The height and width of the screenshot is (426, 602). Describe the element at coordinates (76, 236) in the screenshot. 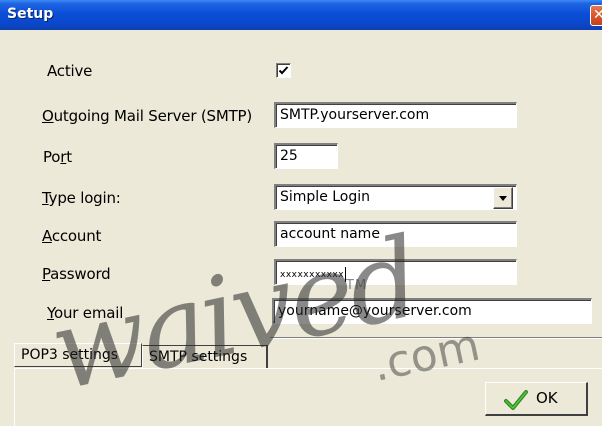

I see `account-label-rest: ccount` at that location.